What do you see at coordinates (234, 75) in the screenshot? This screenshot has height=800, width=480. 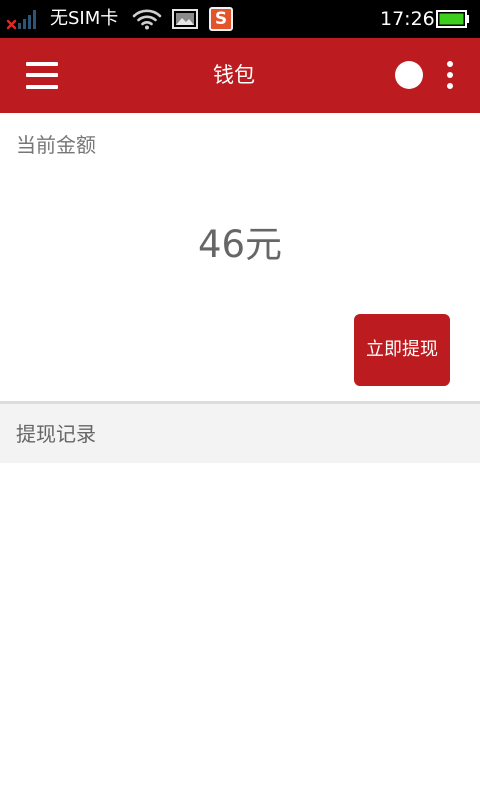 I see `page-title: 钱包` at bounding box center [234, 75].